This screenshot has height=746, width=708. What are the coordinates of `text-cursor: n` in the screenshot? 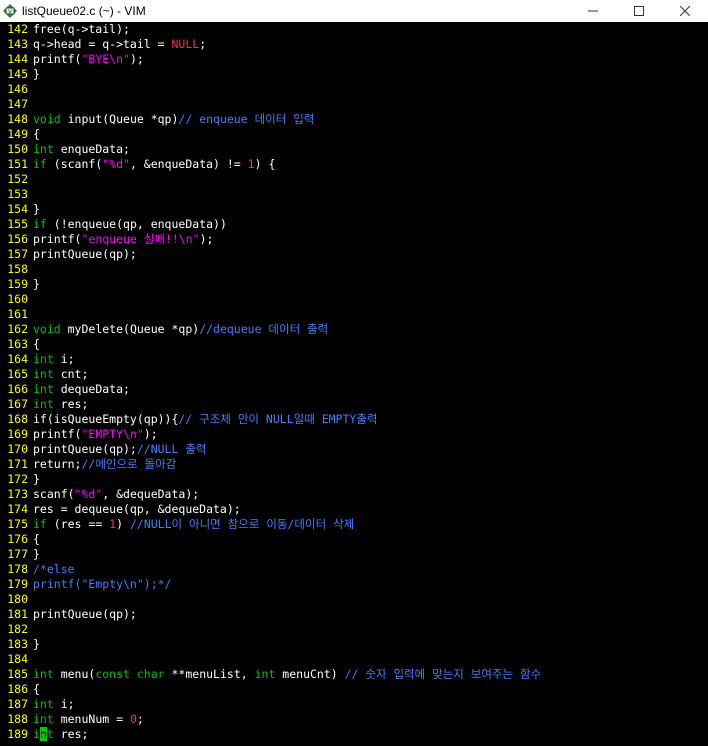 It's located at (43, 734).